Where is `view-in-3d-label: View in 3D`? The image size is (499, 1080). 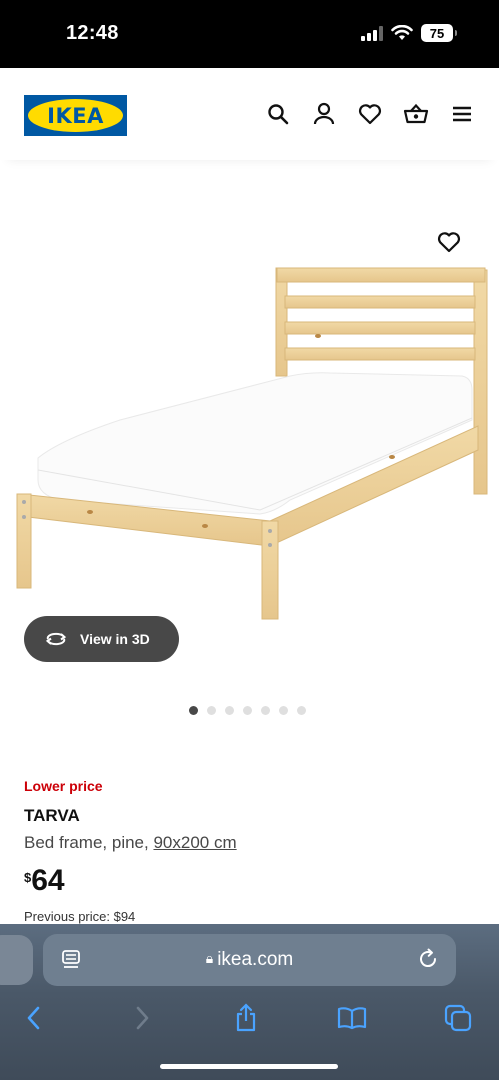
view-in-3d-label: View in 3D is located at coordinates (115, 639).